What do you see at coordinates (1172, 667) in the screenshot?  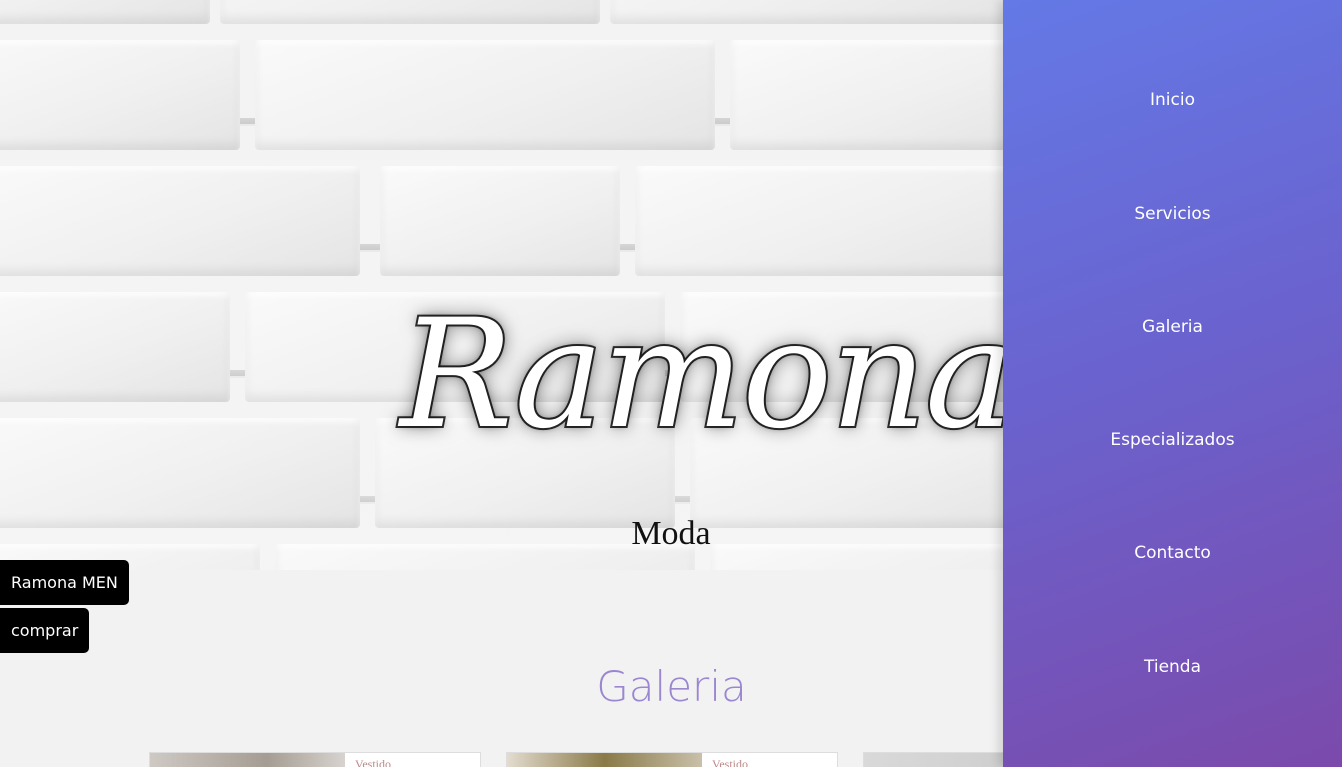 I see `nav-item-tienda: Tienda` at bounding box center [1172, 667].